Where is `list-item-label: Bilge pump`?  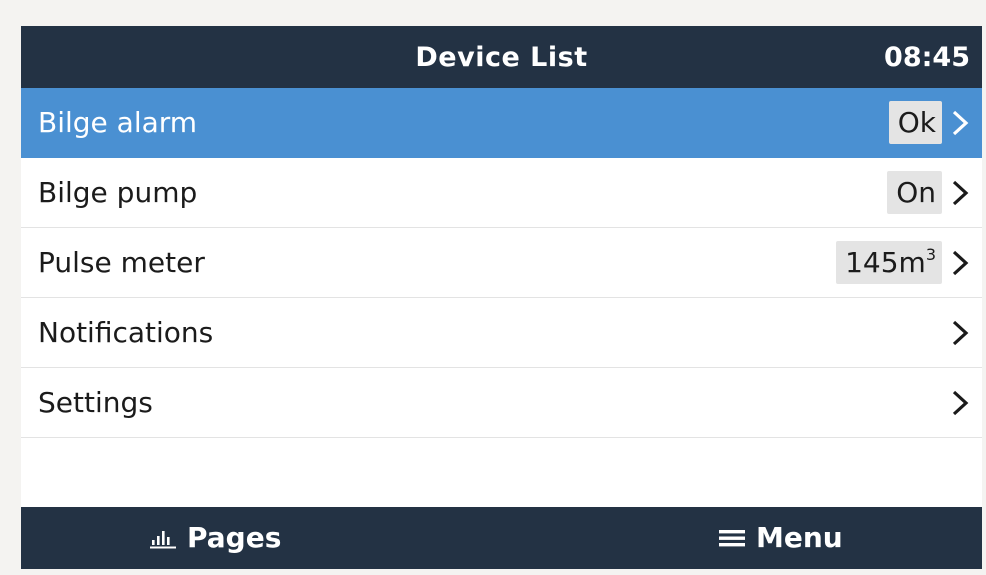 list-item-label: Bilge pump is located at coordinates (118, 192).